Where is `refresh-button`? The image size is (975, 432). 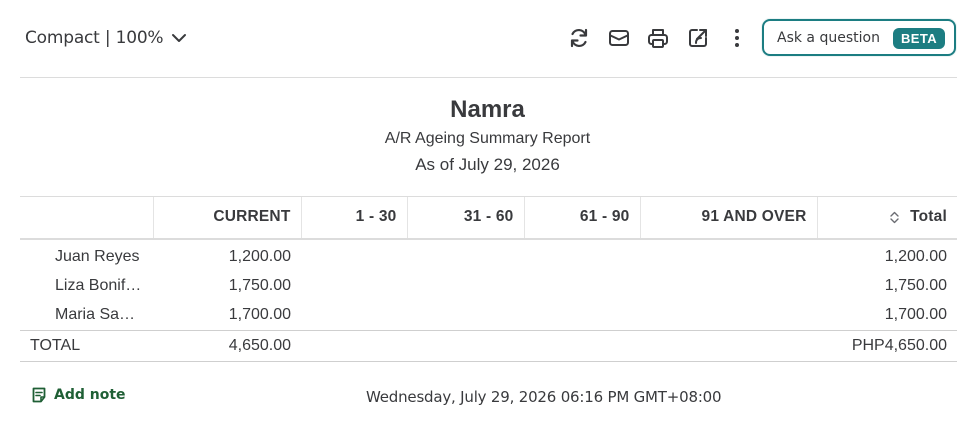 refresh-button is located at coordinates (579, 38).